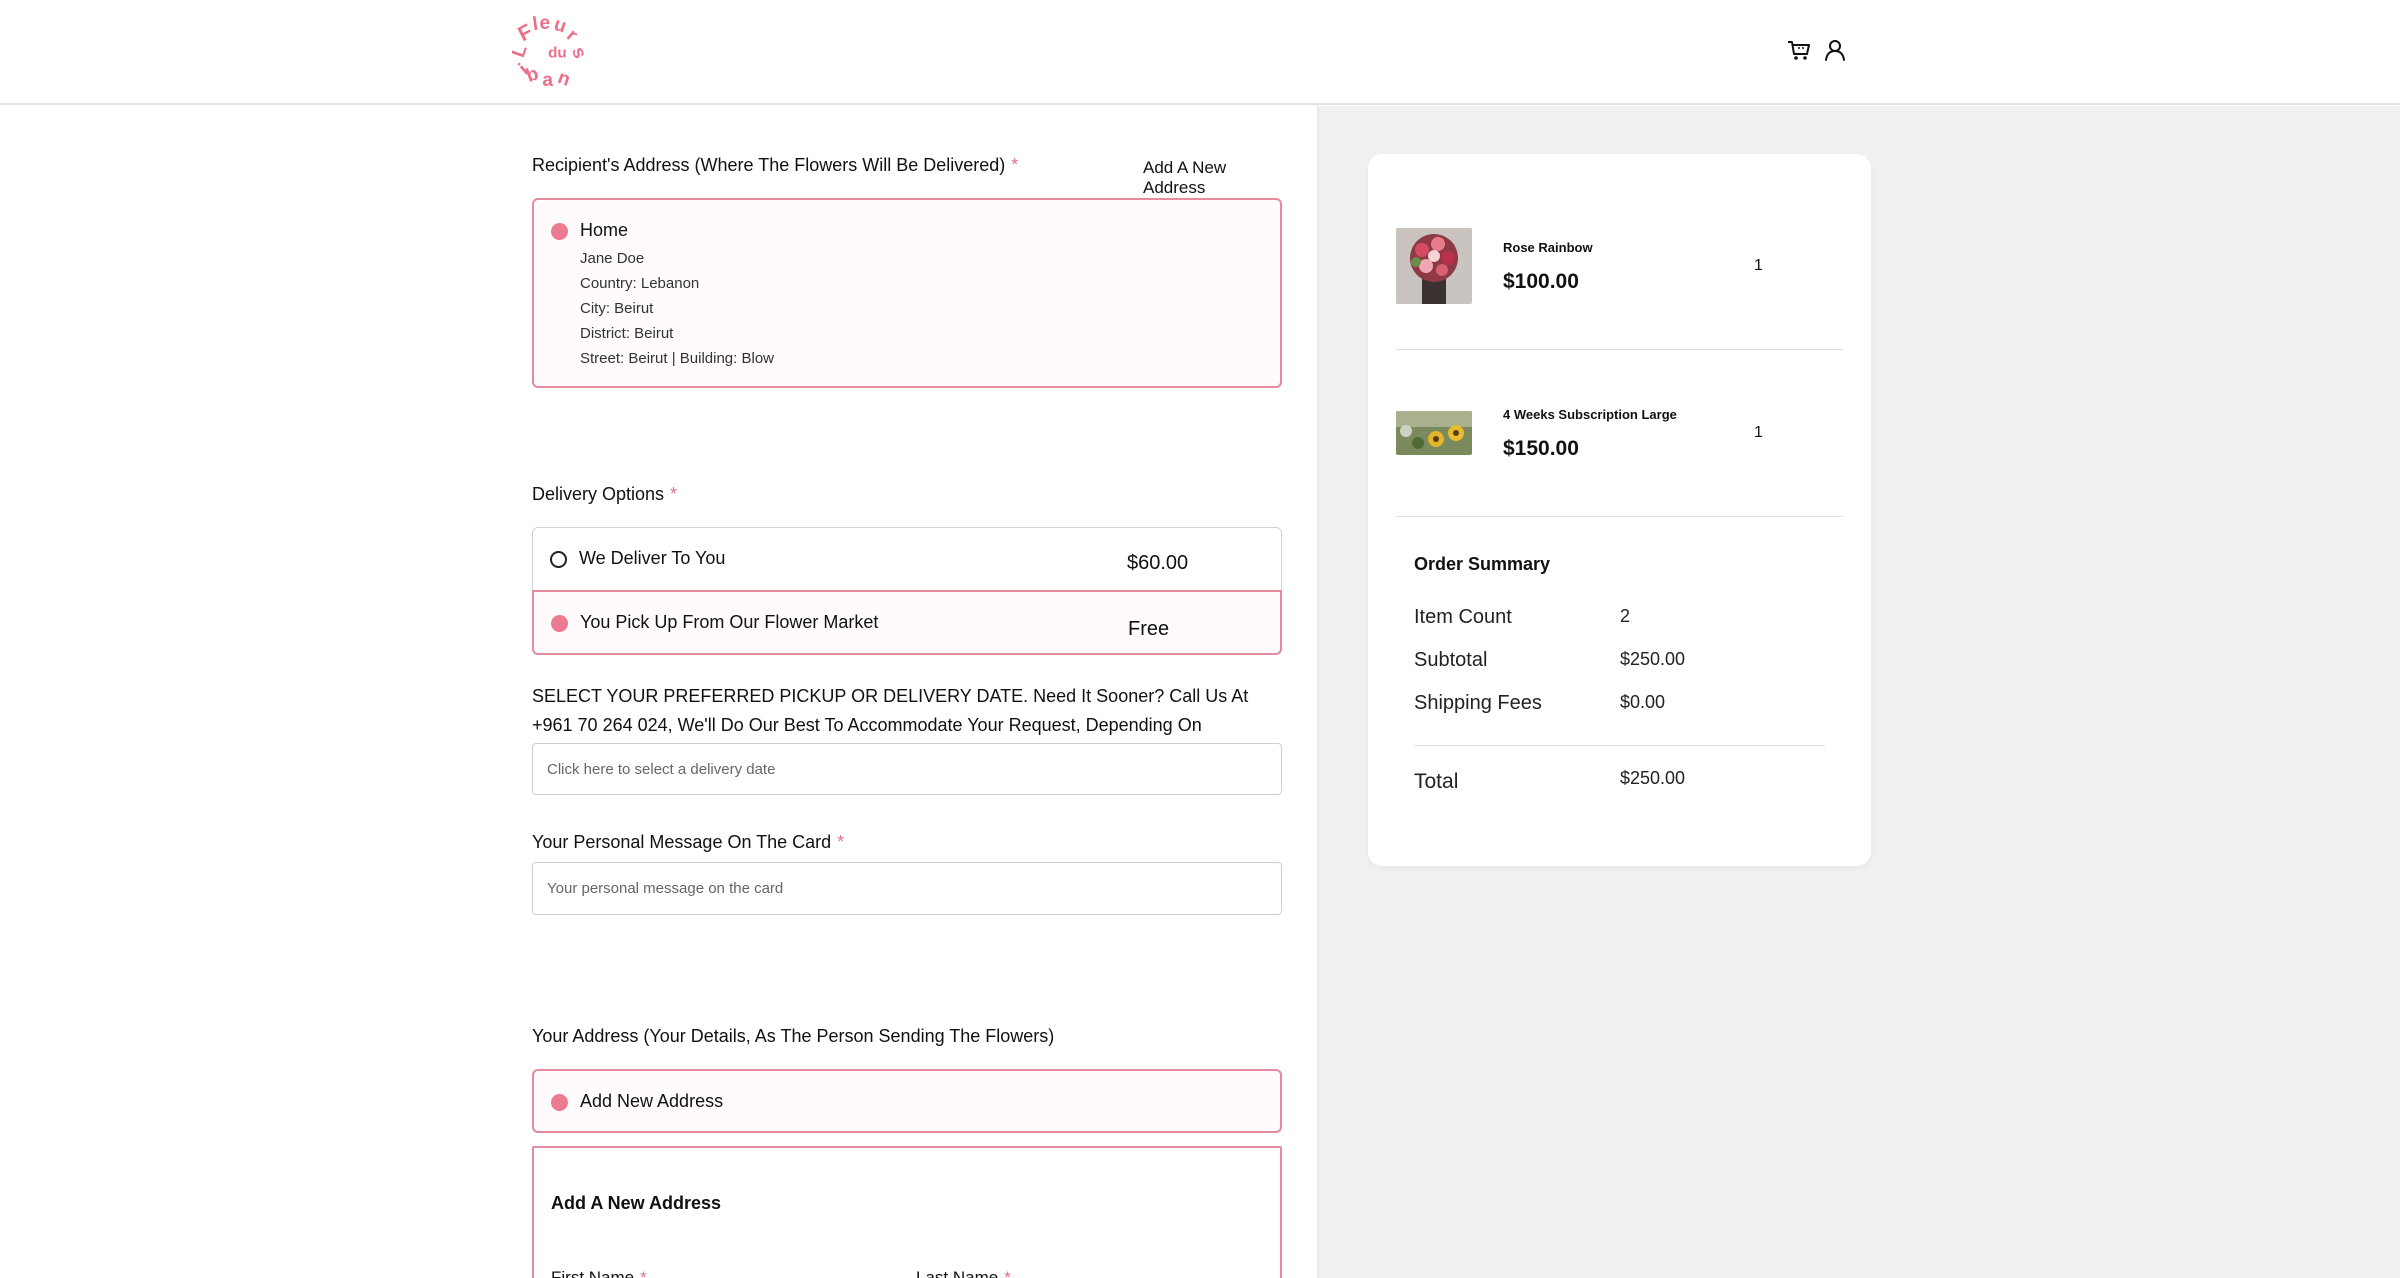  Describe the element at coordinates (963, 1273) in the screenshot. I see `last-name-label: Last Name *` at that location.